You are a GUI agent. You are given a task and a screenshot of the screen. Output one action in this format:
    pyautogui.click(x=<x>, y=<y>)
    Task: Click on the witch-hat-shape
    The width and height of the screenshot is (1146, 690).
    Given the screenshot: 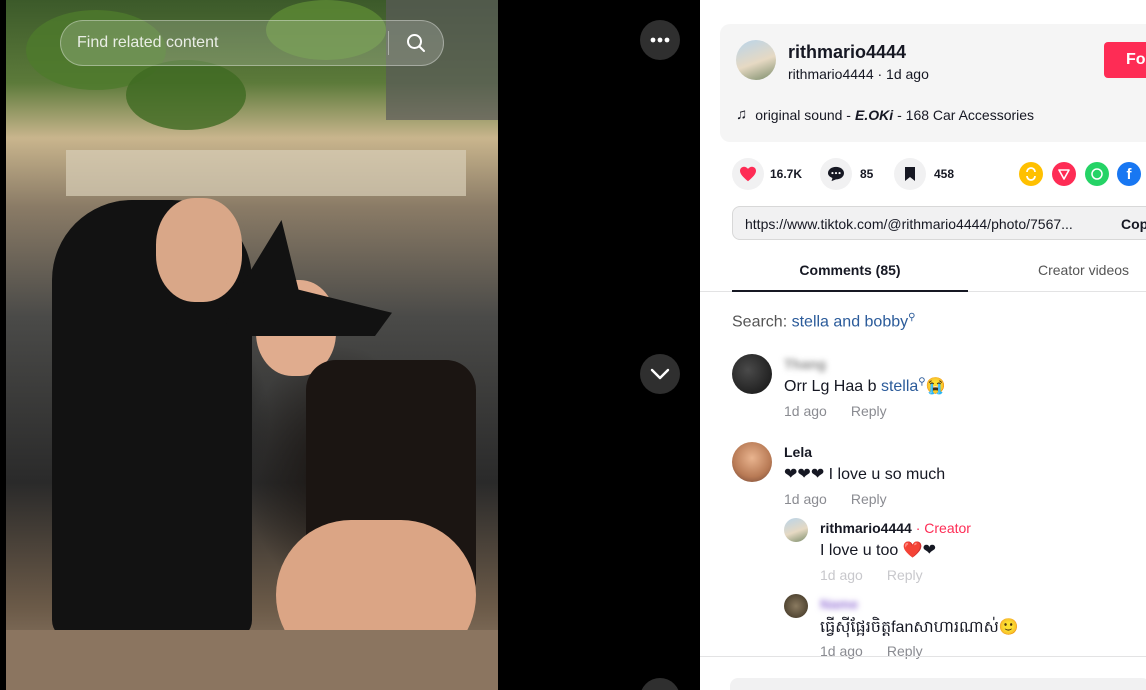 What is the action you would take?
    pyautogui.click(x=307, y=278)
    